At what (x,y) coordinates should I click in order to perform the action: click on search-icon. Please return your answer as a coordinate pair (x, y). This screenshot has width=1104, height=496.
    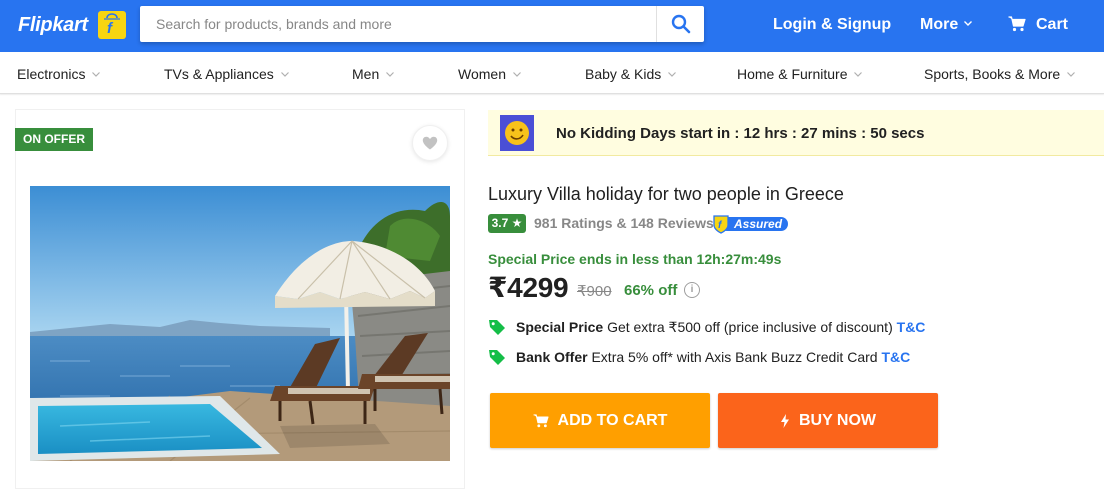
    Looking at the image, I should click on (680, 24).